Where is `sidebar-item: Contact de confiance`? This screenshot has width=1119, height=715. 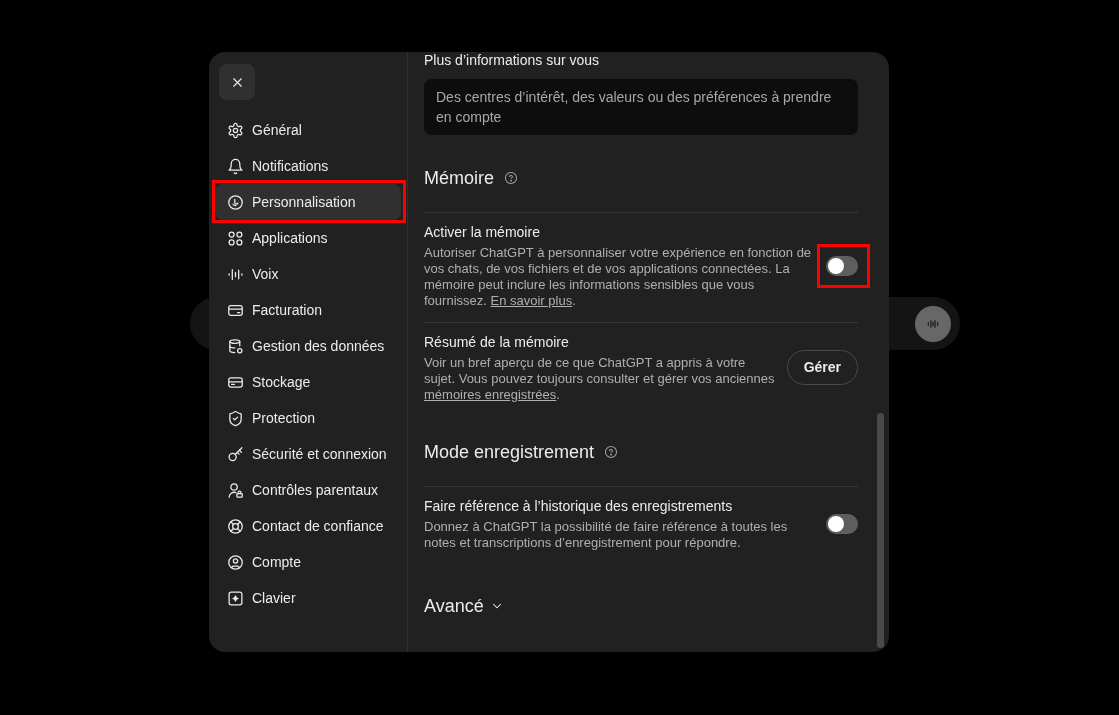
sidebar-item: Contact de confiance is located at coordinates (308, 526).